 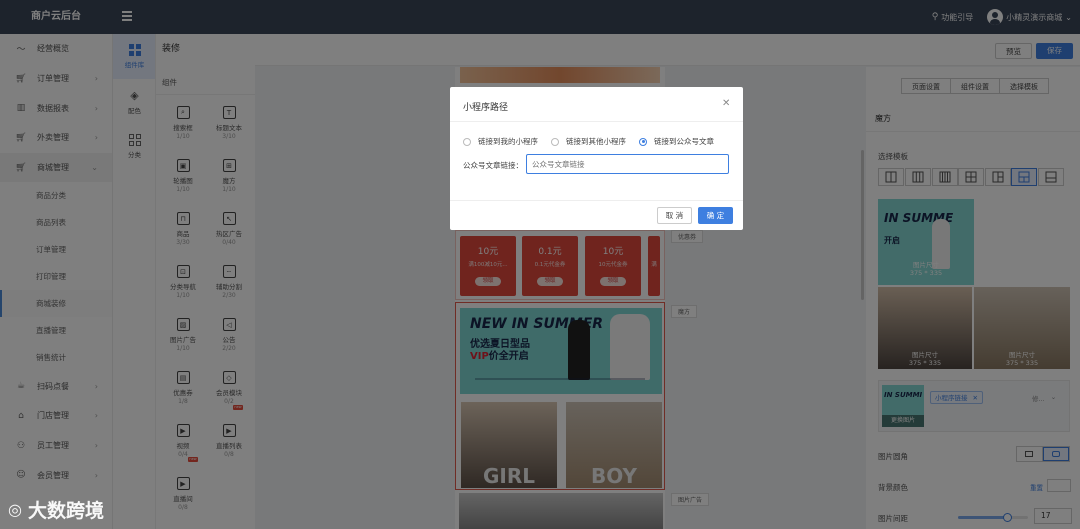 I want to click on radio-my-program: 链接到我的小程序, so click(x=500, y=141).